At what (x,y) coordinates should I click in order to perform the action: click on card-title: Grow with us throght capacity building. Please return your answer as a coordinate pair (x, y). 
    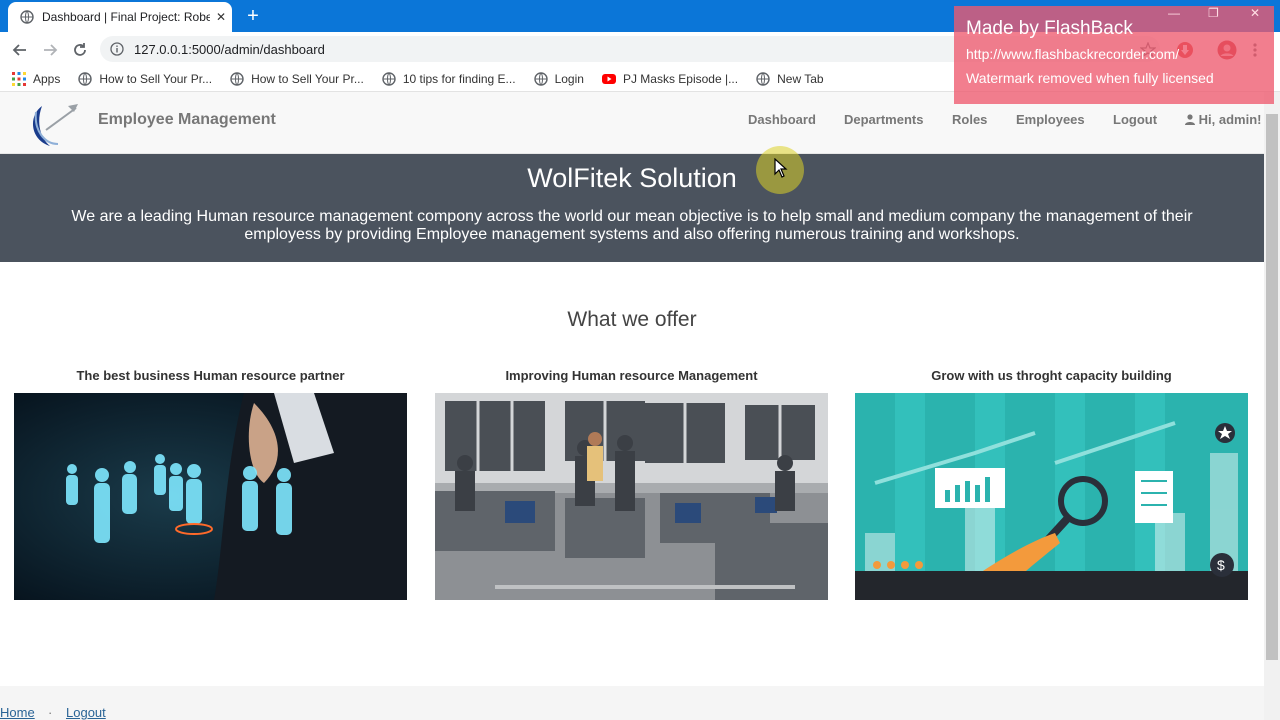
    Looking at the image, I should click on (1051, 375).